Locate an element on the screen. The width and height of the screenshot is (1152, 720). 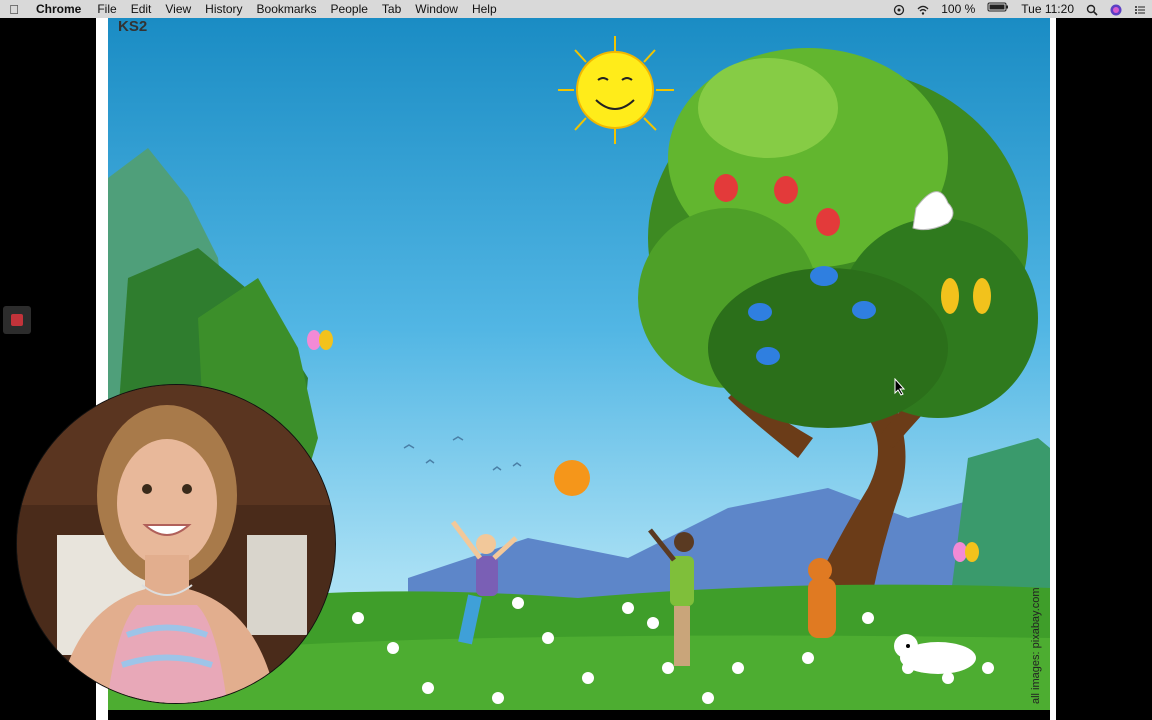
menu-app-name: Chrome is located at coordinates (59, 9).